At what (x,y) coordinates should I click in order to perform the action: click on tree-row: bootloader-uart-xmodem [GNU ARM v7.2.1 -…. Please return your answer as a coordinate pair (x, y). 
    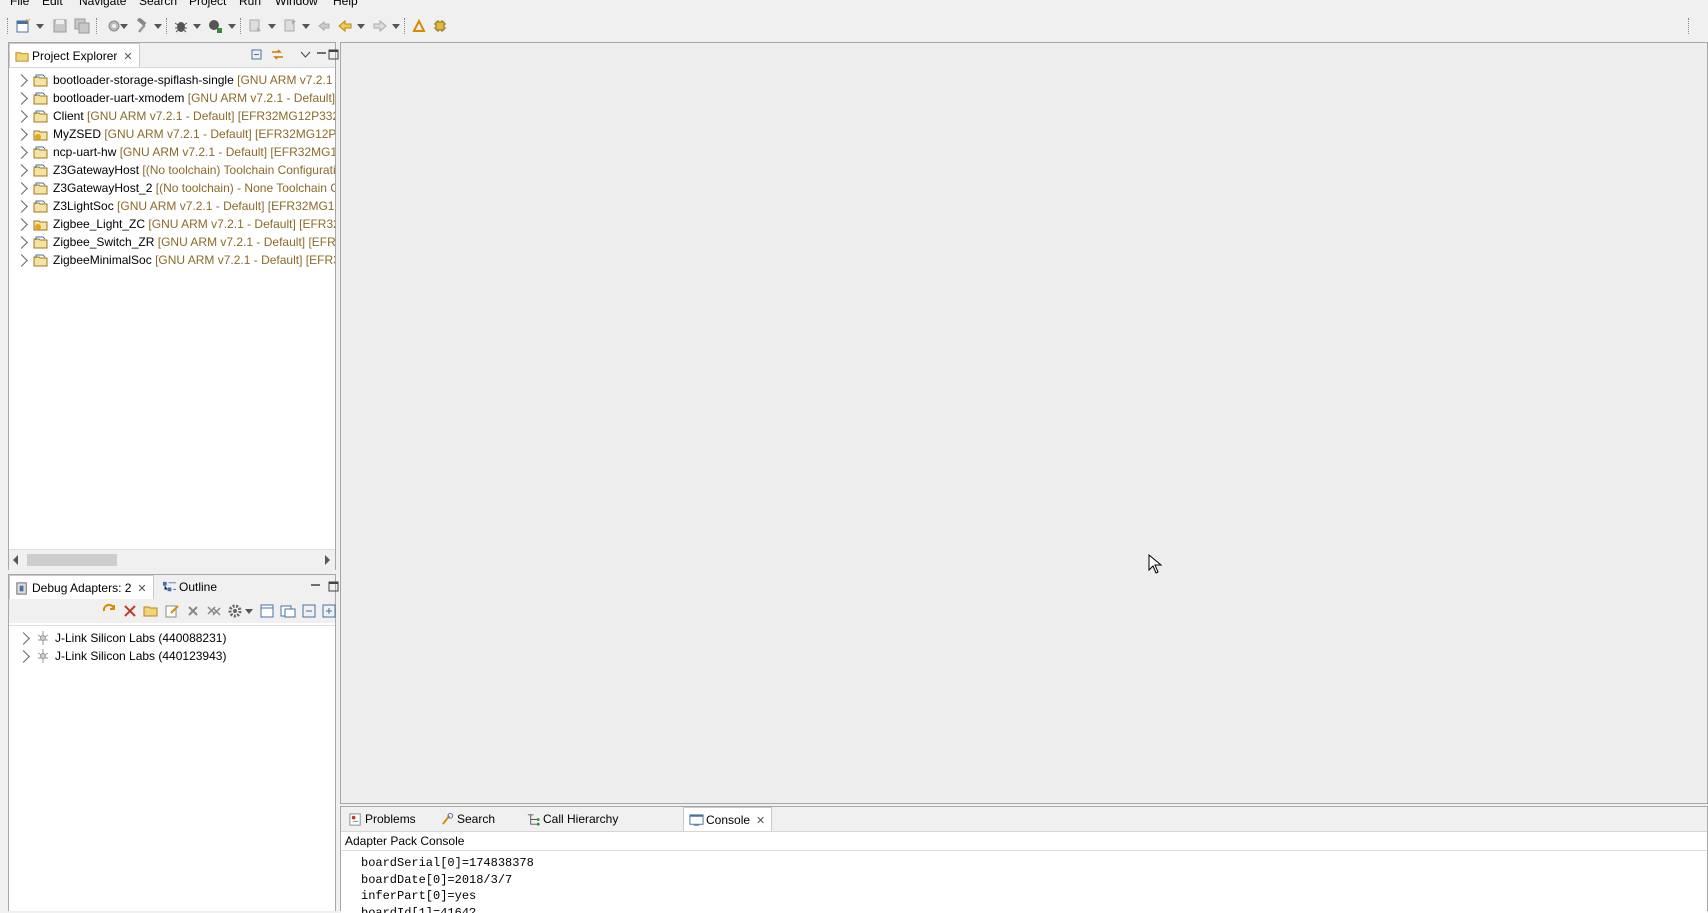
    Looking at the image, I should click on (172, 98).